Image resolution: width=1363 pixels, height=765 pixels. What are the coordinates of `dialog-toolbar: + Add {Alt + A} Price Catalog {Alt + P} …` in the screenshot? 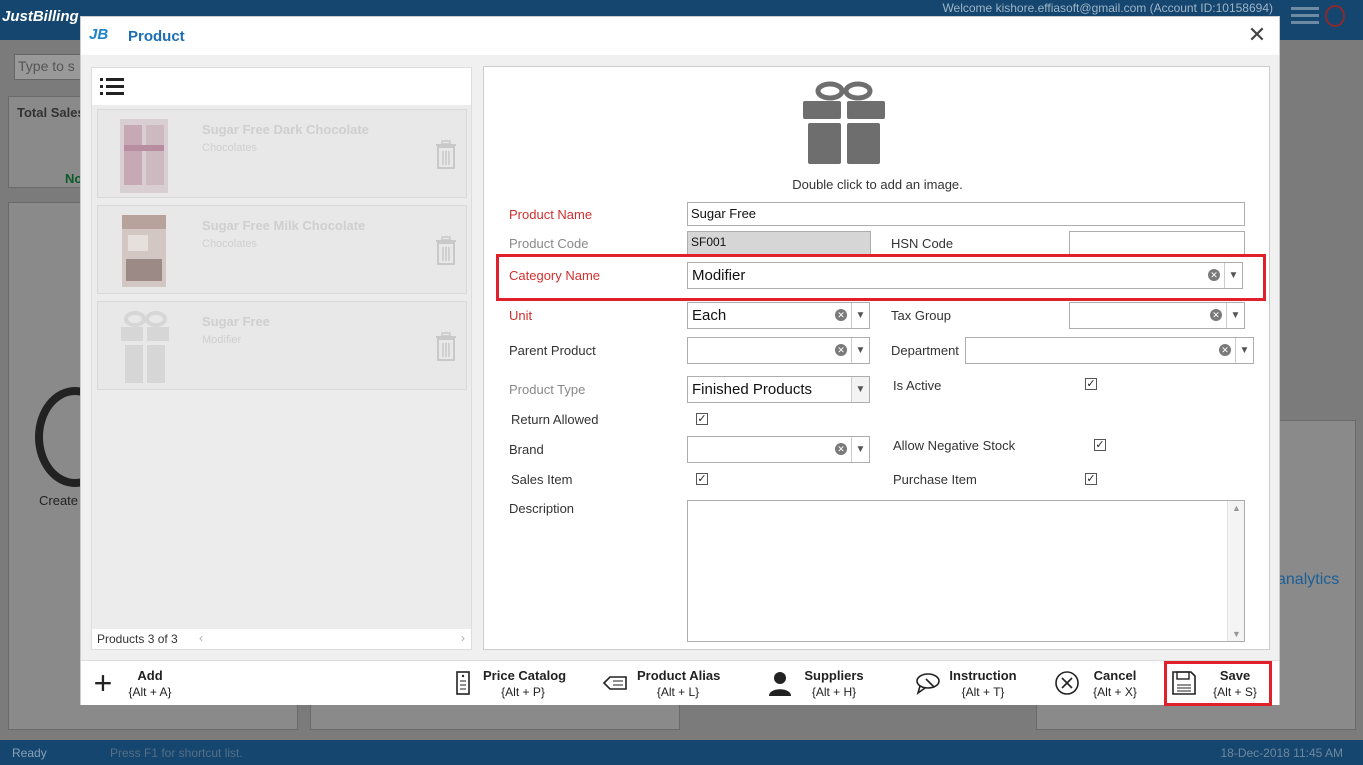 It's located at (680, 683).